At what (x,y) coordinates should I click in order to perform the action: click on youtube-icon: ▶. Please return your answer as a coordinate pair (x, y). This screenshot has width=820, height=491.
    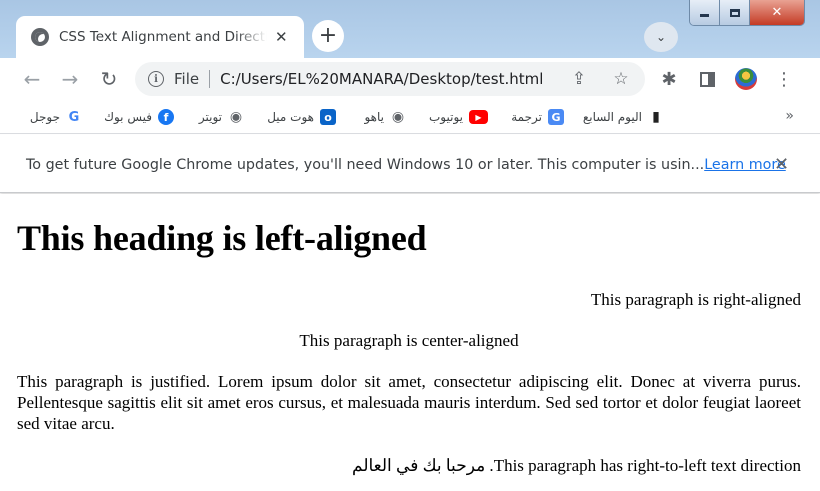
    Looking at the image, I should click on (478, 117).